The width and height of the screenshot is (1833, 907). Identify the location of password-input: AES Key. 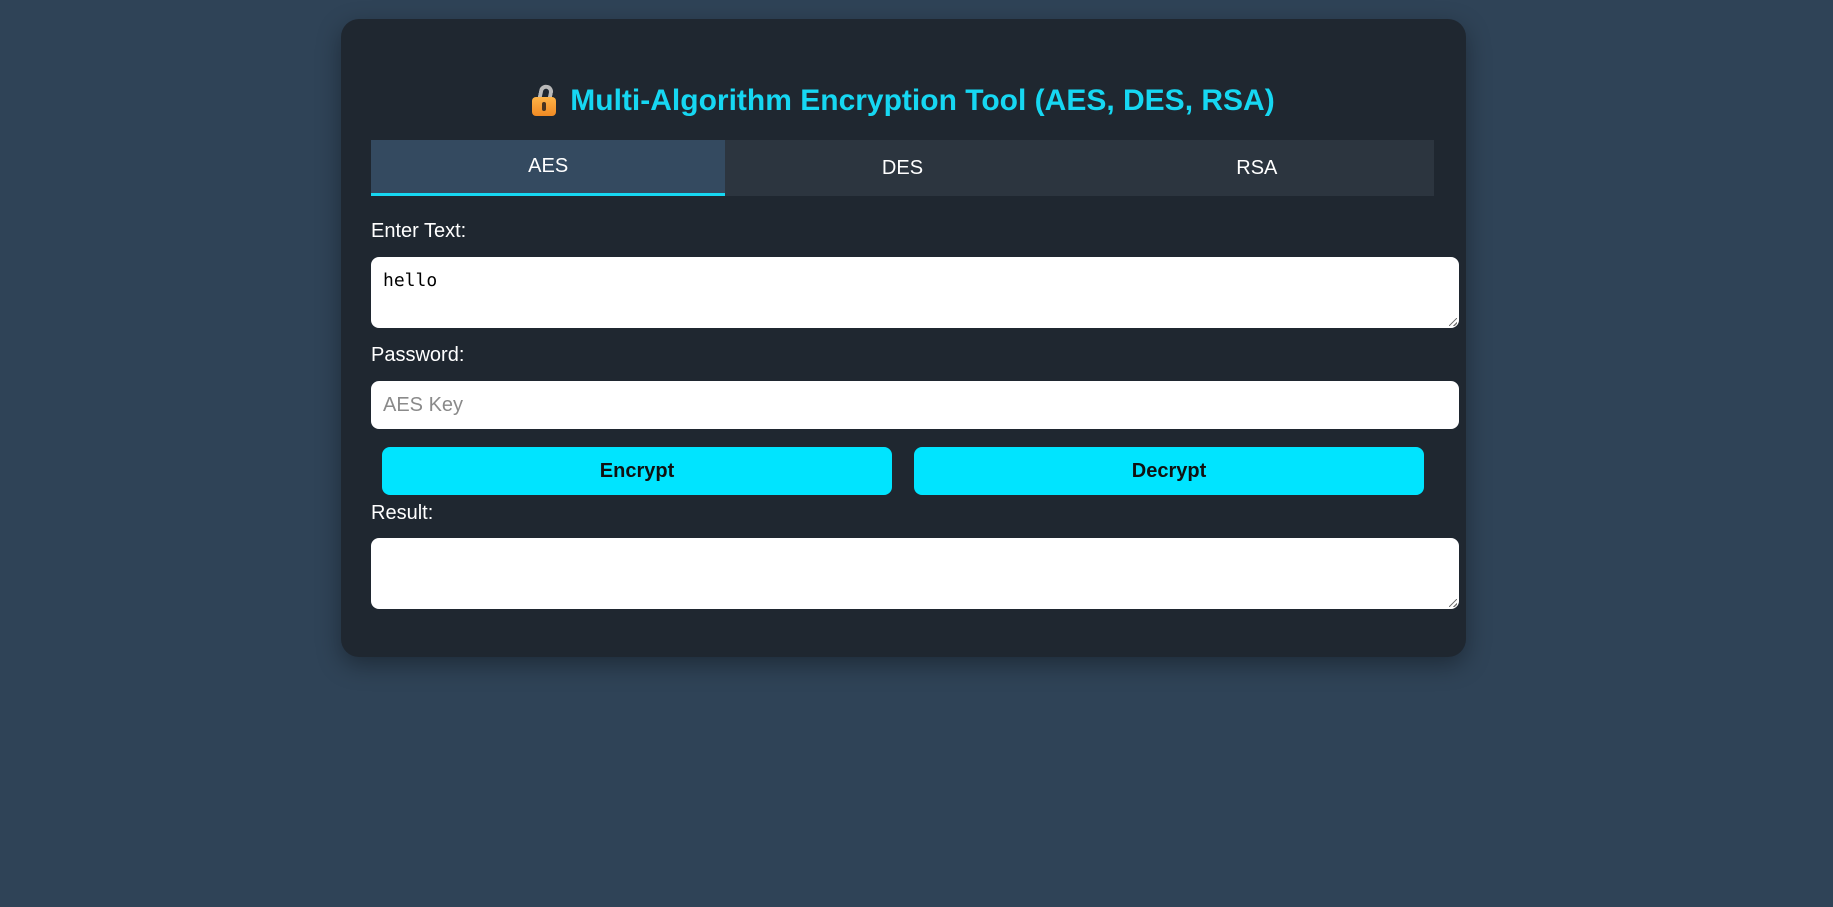
(915, 405).